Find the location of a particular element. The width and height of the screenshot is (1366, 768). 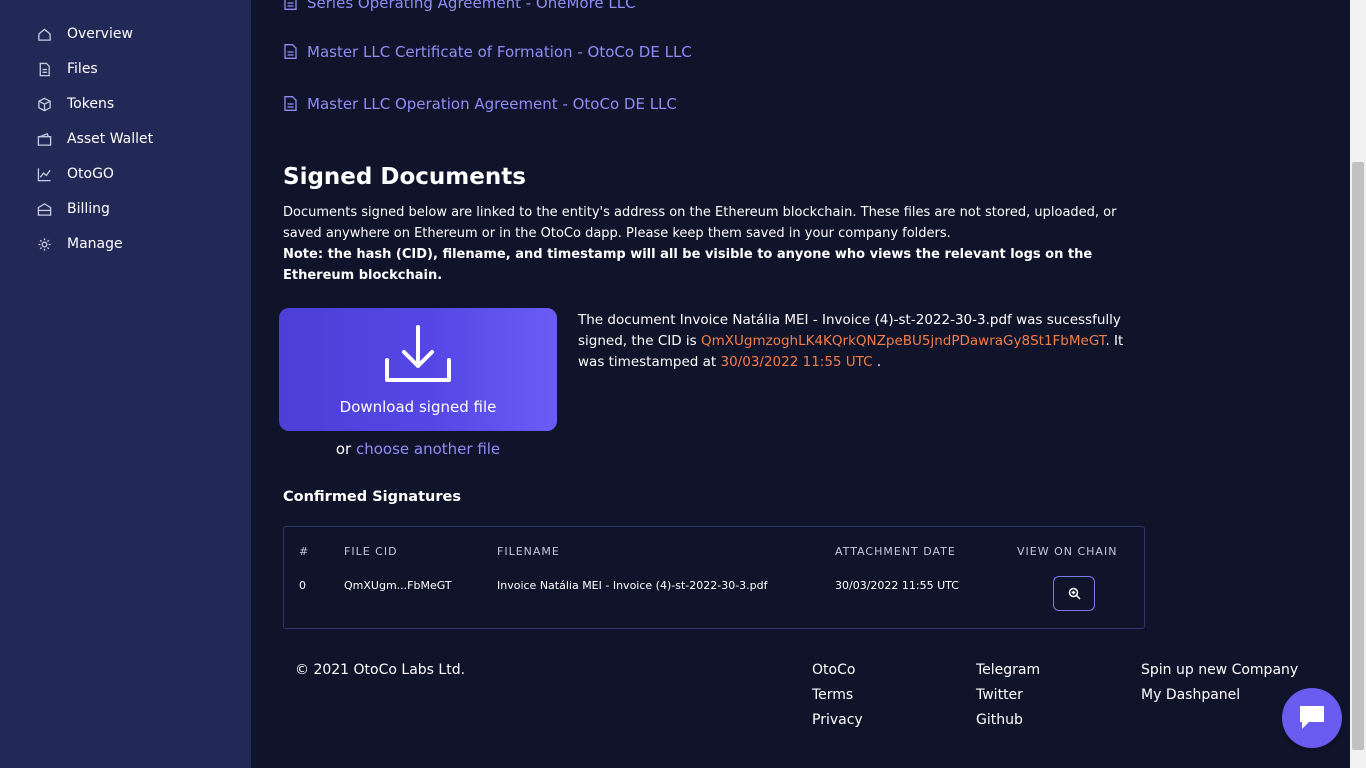

footer-link-github: Github is located at coordinates (999, 720).